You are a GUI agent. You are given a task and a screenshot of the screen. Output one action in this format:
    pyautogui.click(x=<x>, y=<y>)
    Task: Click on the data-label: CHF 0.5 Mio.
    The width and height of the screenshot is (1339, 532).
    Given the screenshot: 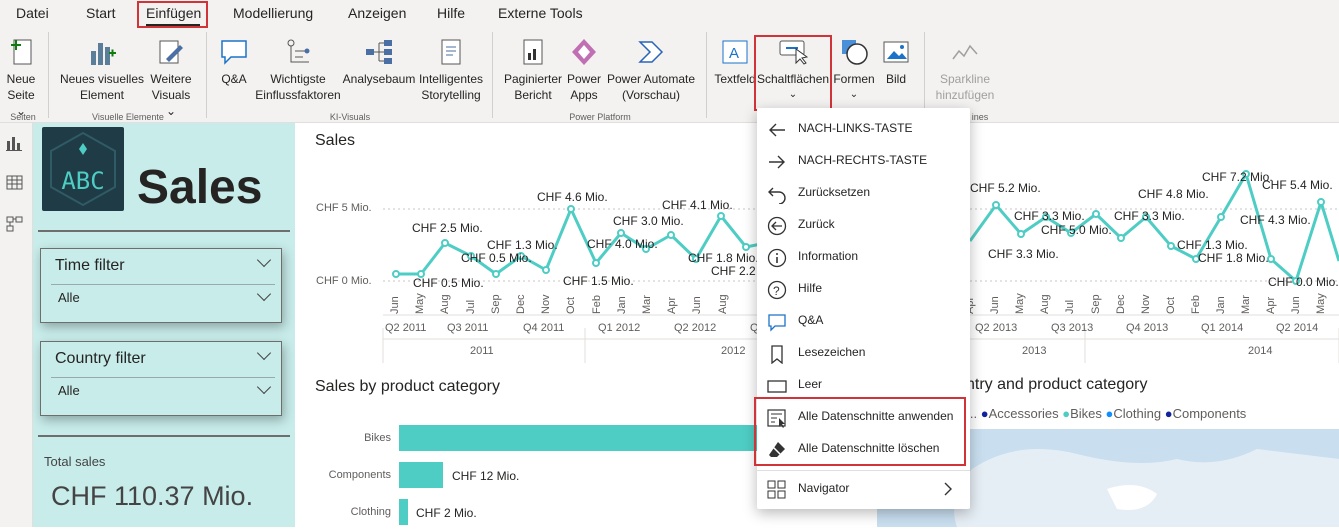 What is the action you would take?
    pyautogui.click(x=448, y=283)
    